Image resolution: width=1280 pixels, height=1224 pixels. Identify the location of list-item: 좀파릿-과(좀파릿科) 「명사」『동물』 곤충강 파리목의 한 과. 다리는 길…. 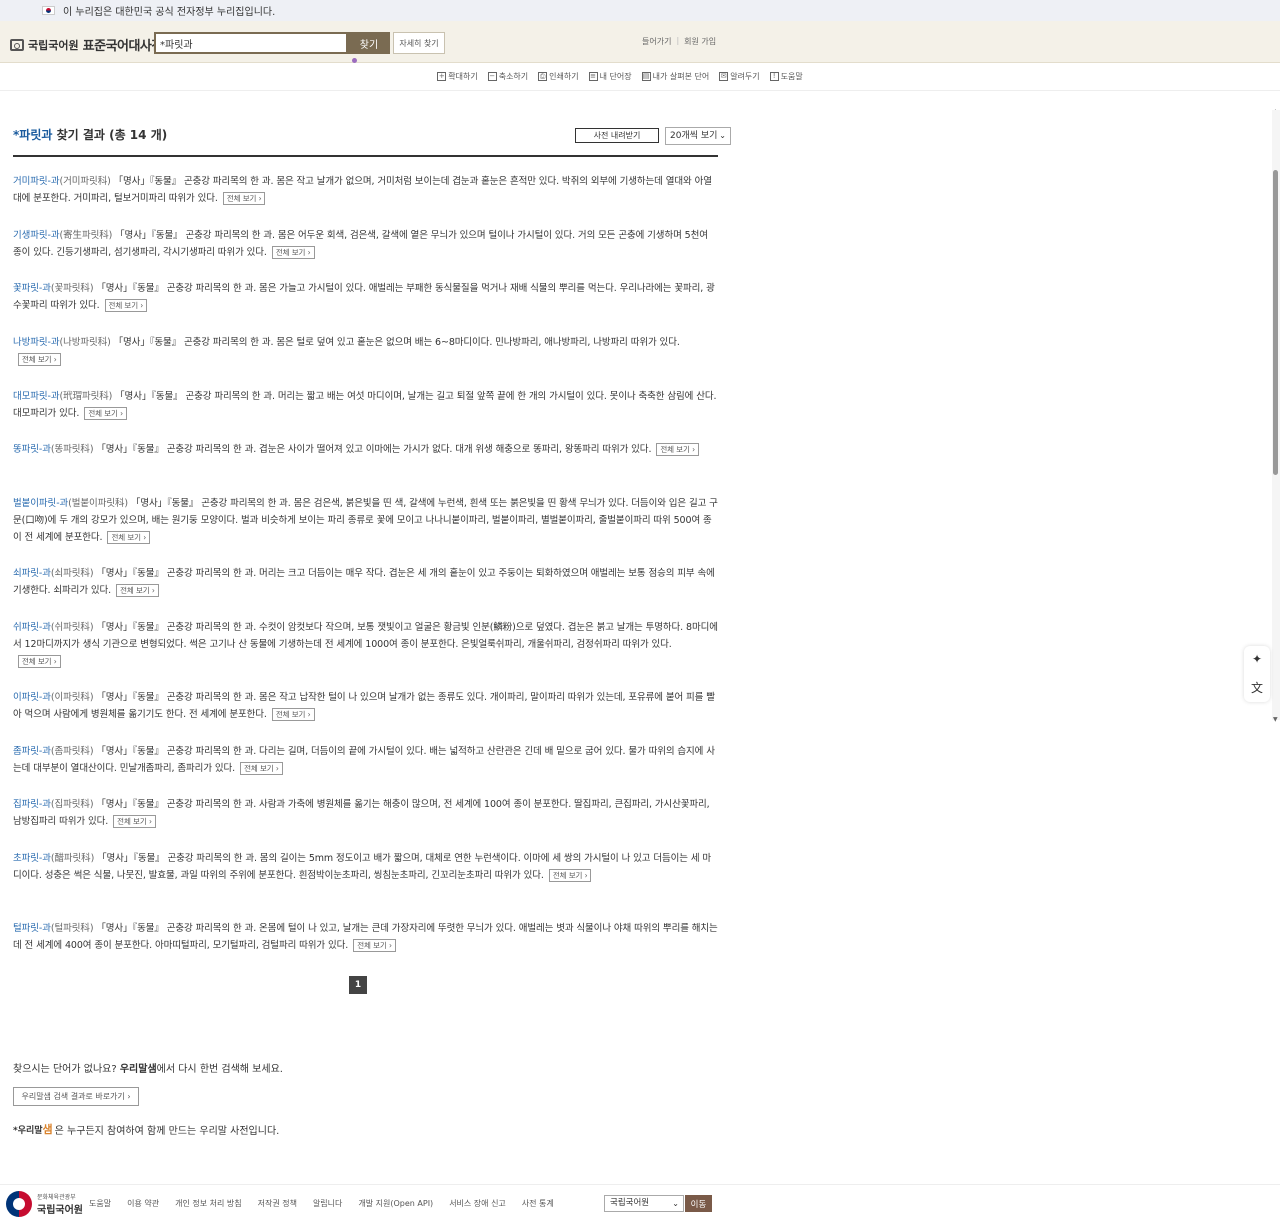
(365, 760).